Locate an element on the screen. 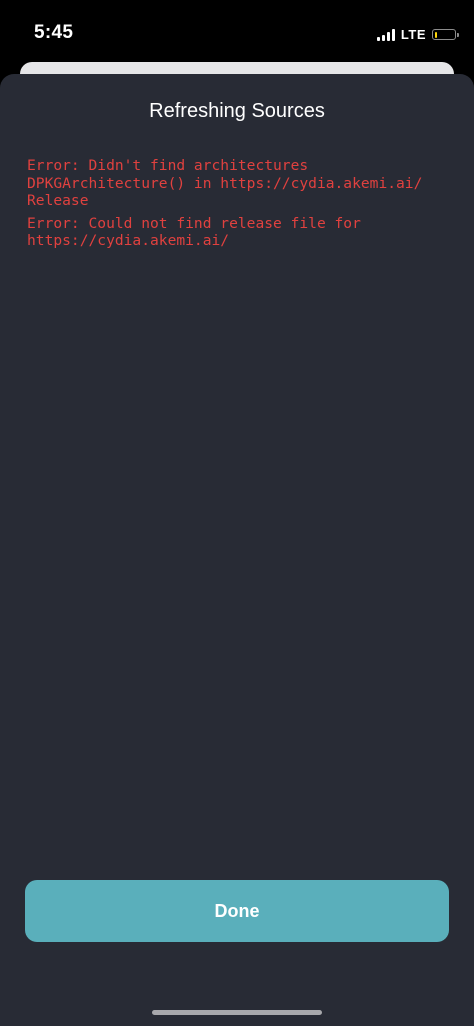 The height and width of the screenshot is (1026, 474). battery-icon is located at coordinates (444, 34).